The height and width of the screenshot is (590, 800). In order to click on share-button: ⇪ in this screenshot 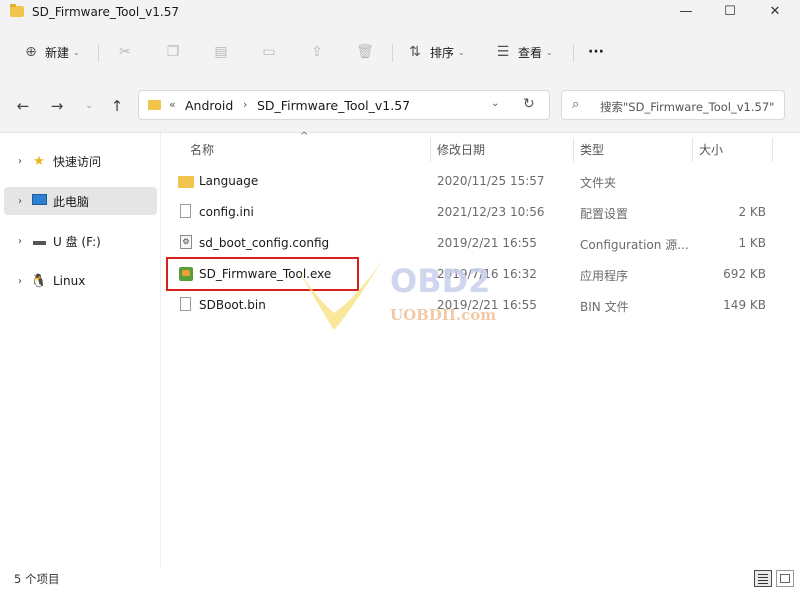, I will do `click(317, 52)`.